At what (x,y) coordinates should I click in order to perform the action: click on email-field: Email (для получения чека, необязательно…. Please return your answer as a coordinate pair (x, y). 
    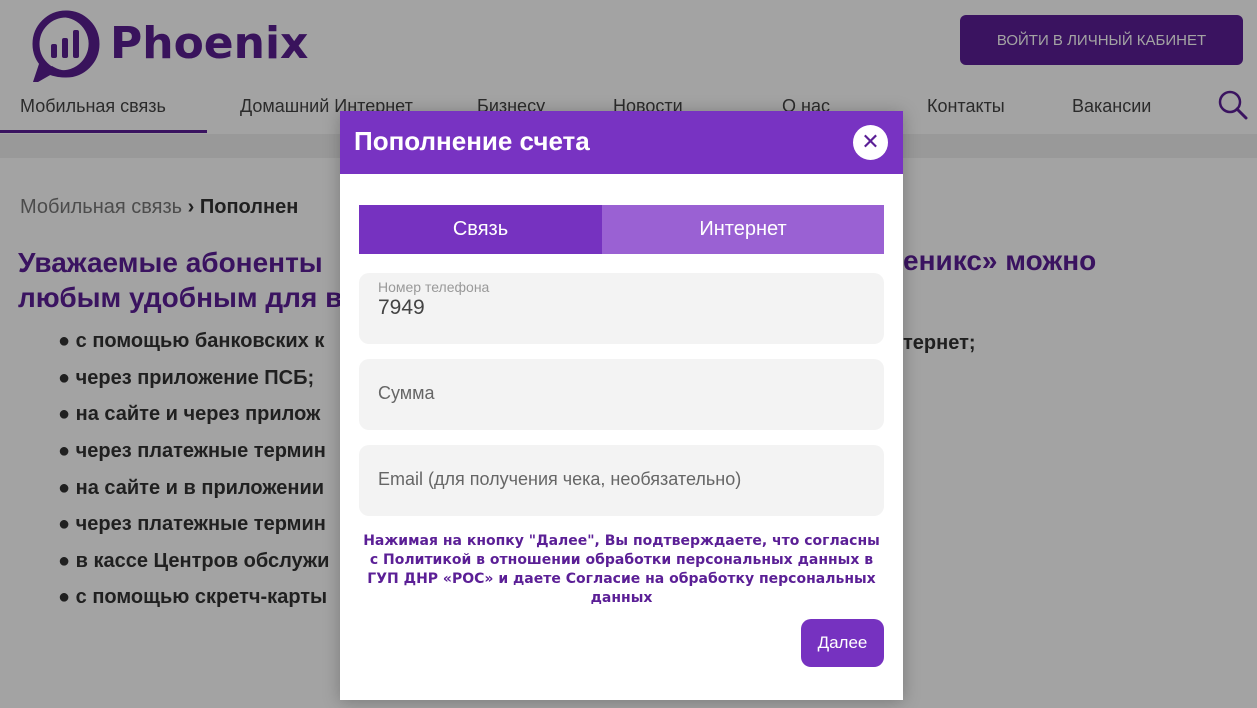
    Looking at the image, I should click on (621, 480).